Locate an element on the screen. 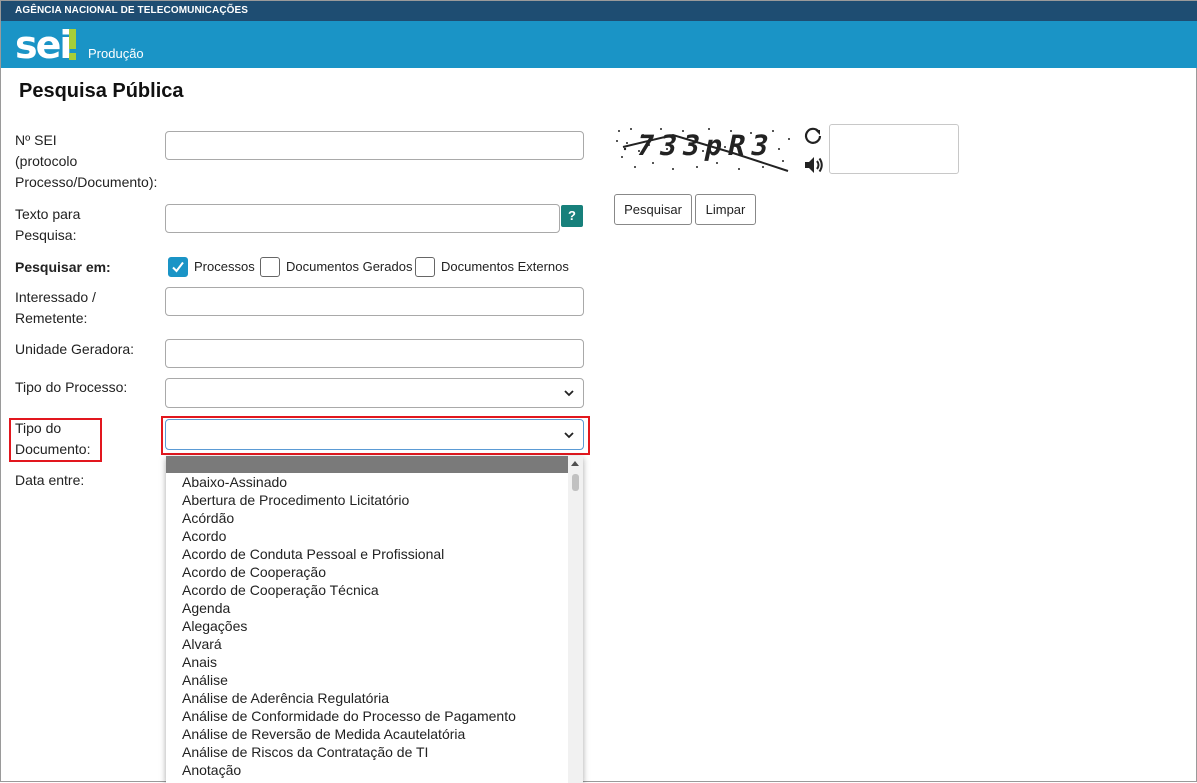 Image resolution: width=1197 pixels, height=783 pixels. sei-logo: sei is located at coordinates (45, 45).